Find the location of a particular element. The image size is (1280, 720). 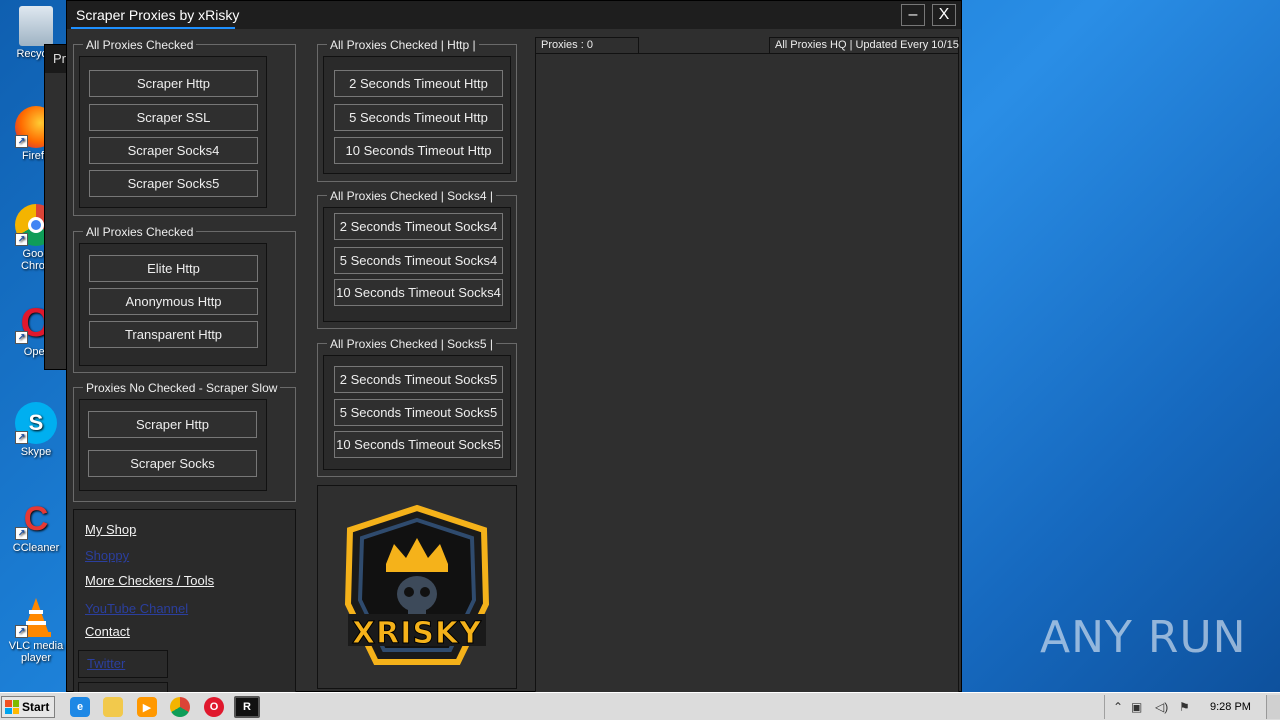

http-10s-button: 10 Seconds Timeout Http is located at coordinates (418, 150).